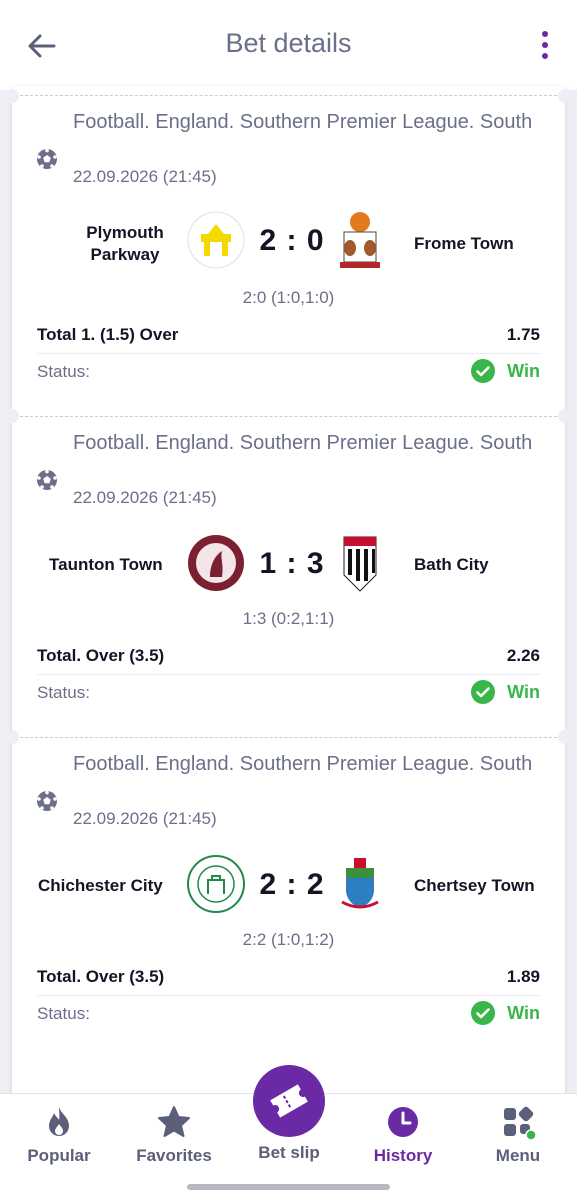 The height and width of the screenshot is (1199, 577). I want to click on bet-odds: 1.75, so click(523, 334).